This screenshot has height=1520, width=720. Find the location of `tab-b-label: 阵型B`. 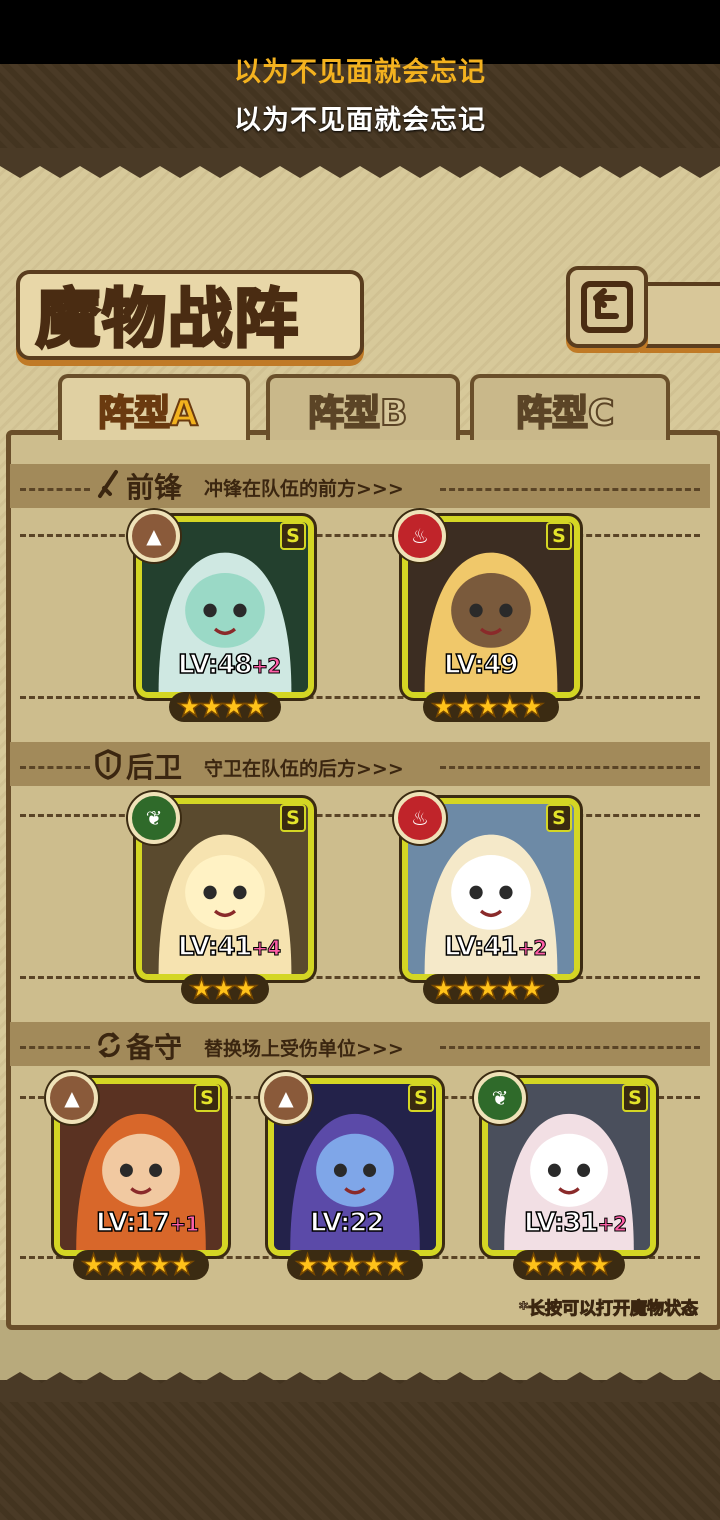

tab-b-label: 阵型B is located at coordinates (357, 413).